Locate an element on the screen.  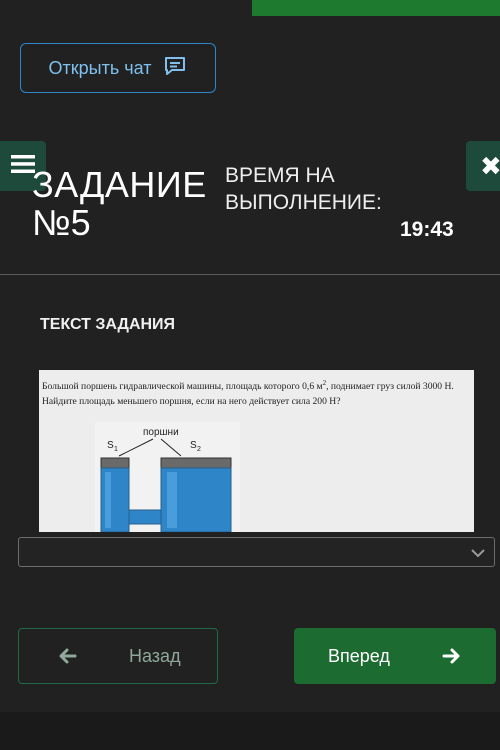
divider is located at coordinates (250, 274).